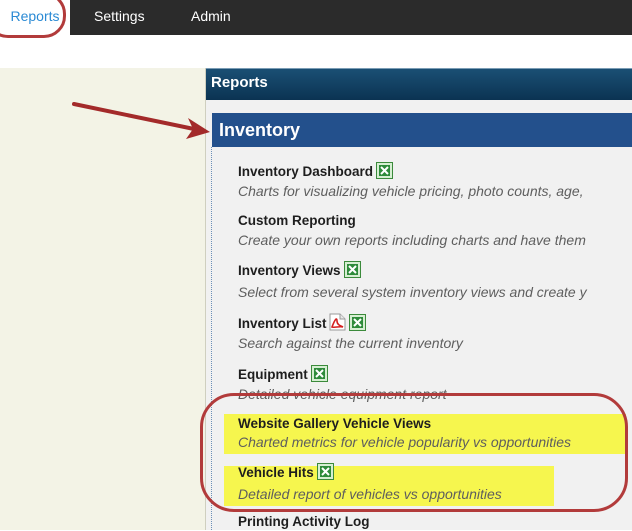 Image resolution: width=632 pixels, height=531 pixels. What do you see at coordinates (33, 19) in the screenshot?
I see `annotation-circle-reports-tab` at bounding box center [33, 19].